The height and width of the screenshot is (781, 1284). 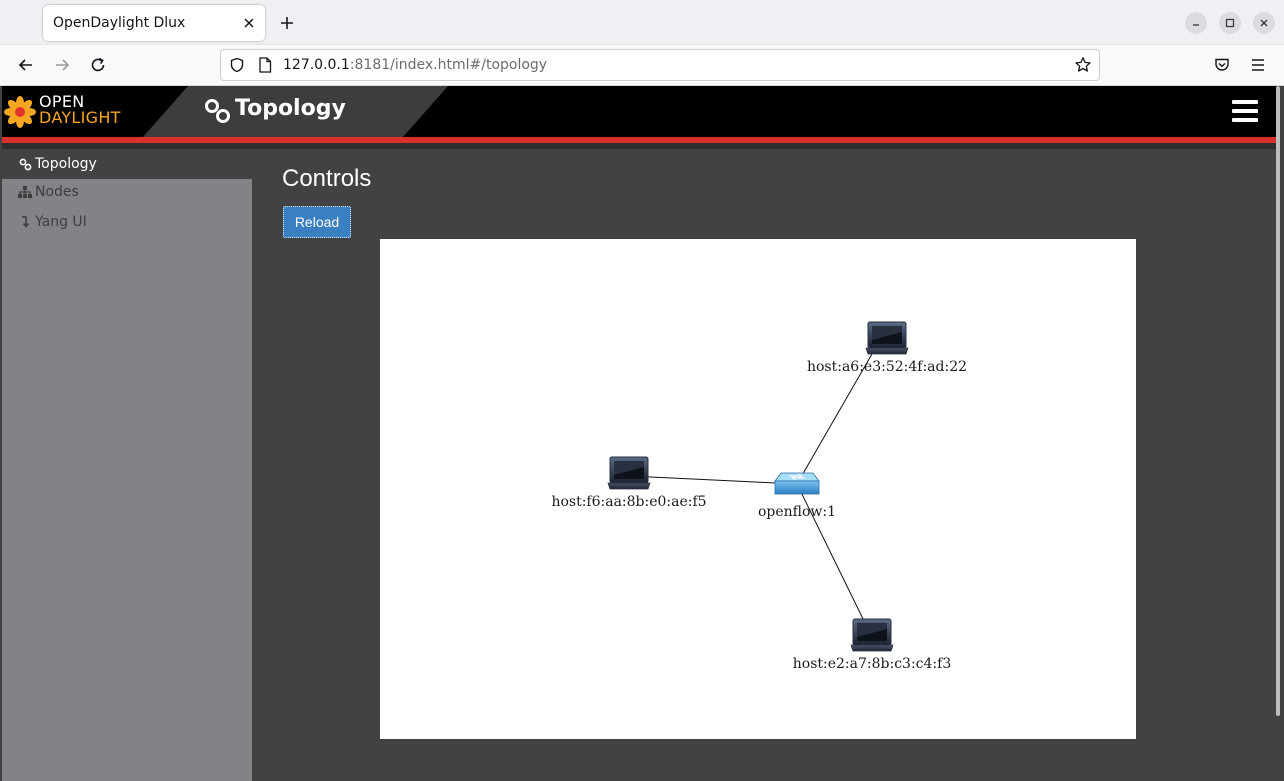 I want to click on browser-tab-bar: OpenDaylight Dlux, so click(x=642, y=22).